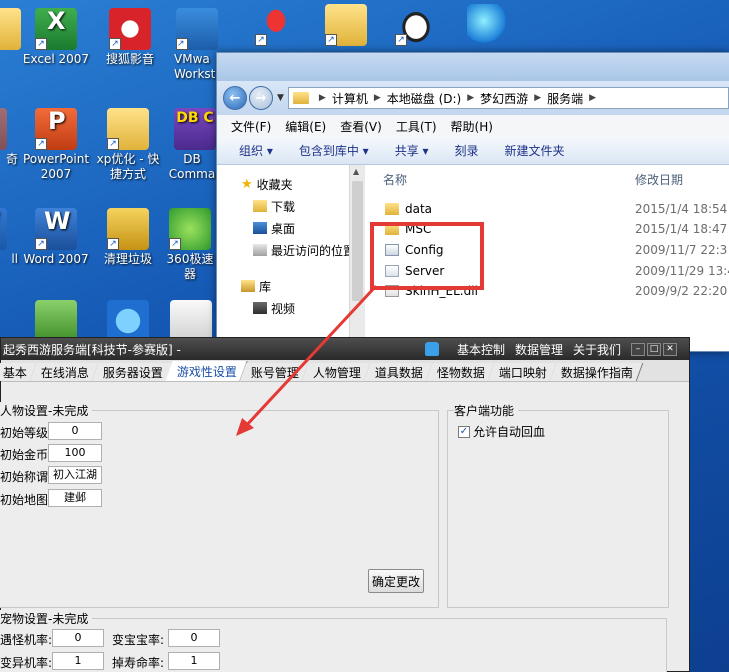 Image resolution: width=729 pixels, height=672 pixels. I want to click on tab-label: 账号管理, so click(275, 372).